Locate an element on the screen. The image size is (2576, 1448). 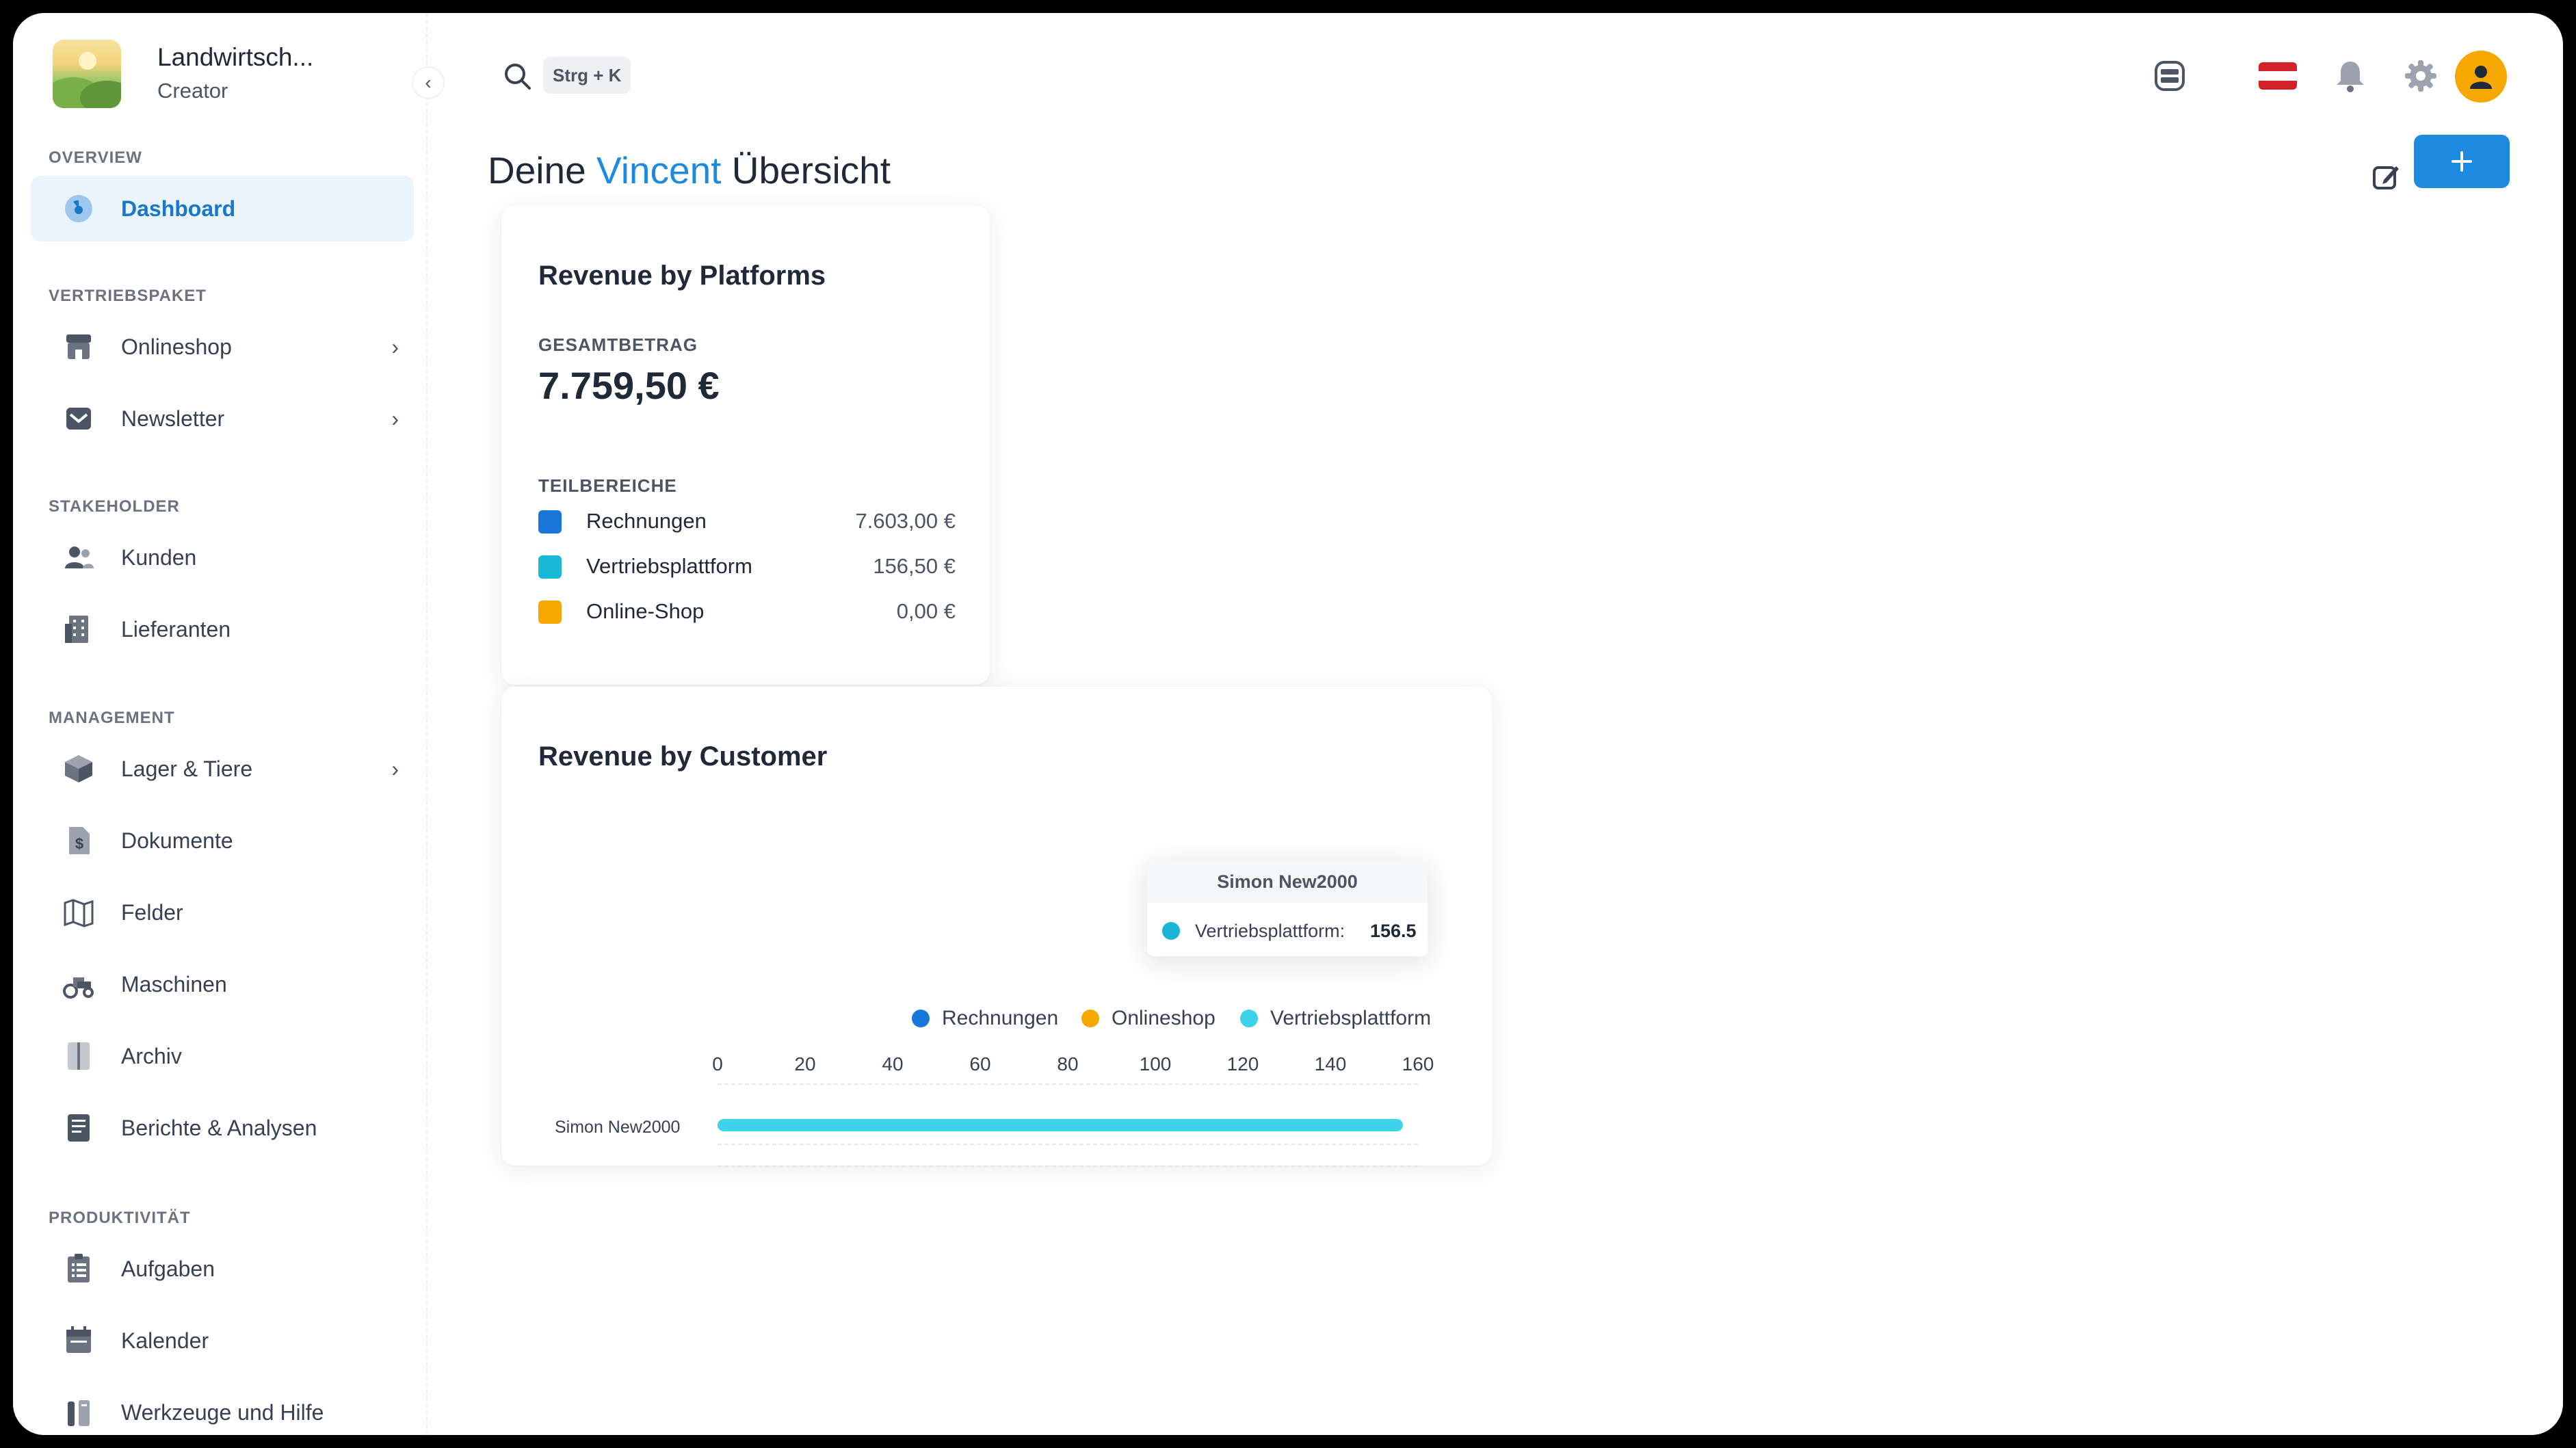
add-widget-button is located at coordinates (2462, 161).